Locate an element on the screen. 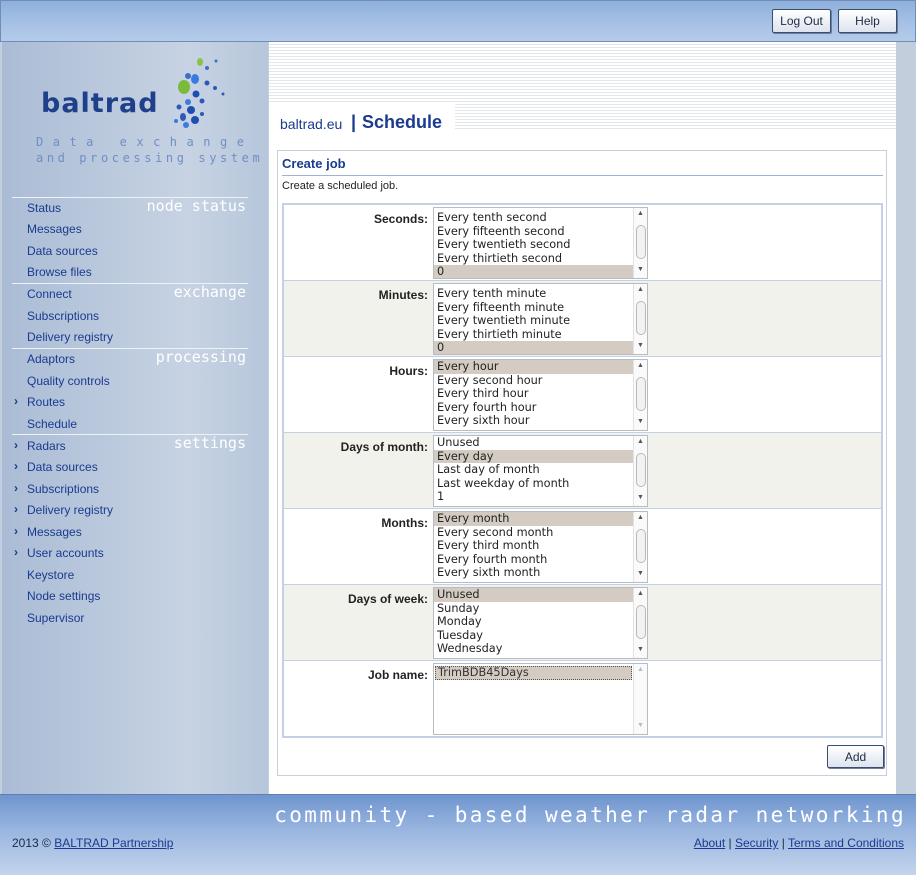 Image resolution: width=916 pixels, height=875 pixels. sidebar-item-supervisor: Supervisor is located at coordinates (55, 618).